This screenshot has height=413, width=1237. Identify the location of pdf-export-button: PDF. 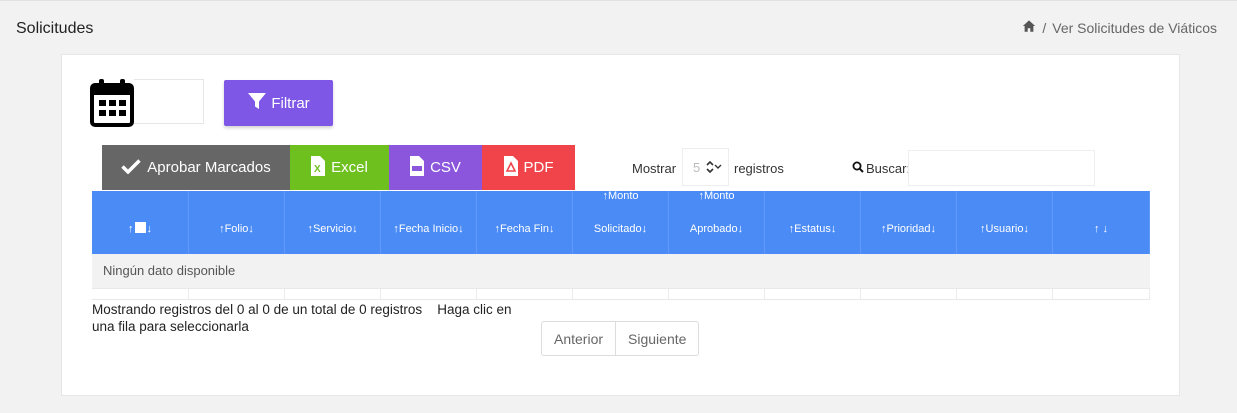
(528, 167).